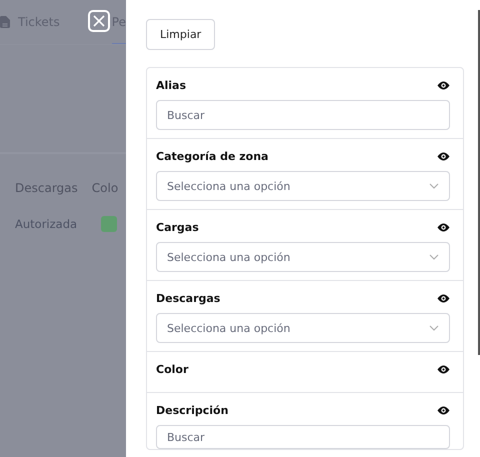 The width and height of the screenshot is (480, 457). I want to click on close-icon, so click(99, 21).